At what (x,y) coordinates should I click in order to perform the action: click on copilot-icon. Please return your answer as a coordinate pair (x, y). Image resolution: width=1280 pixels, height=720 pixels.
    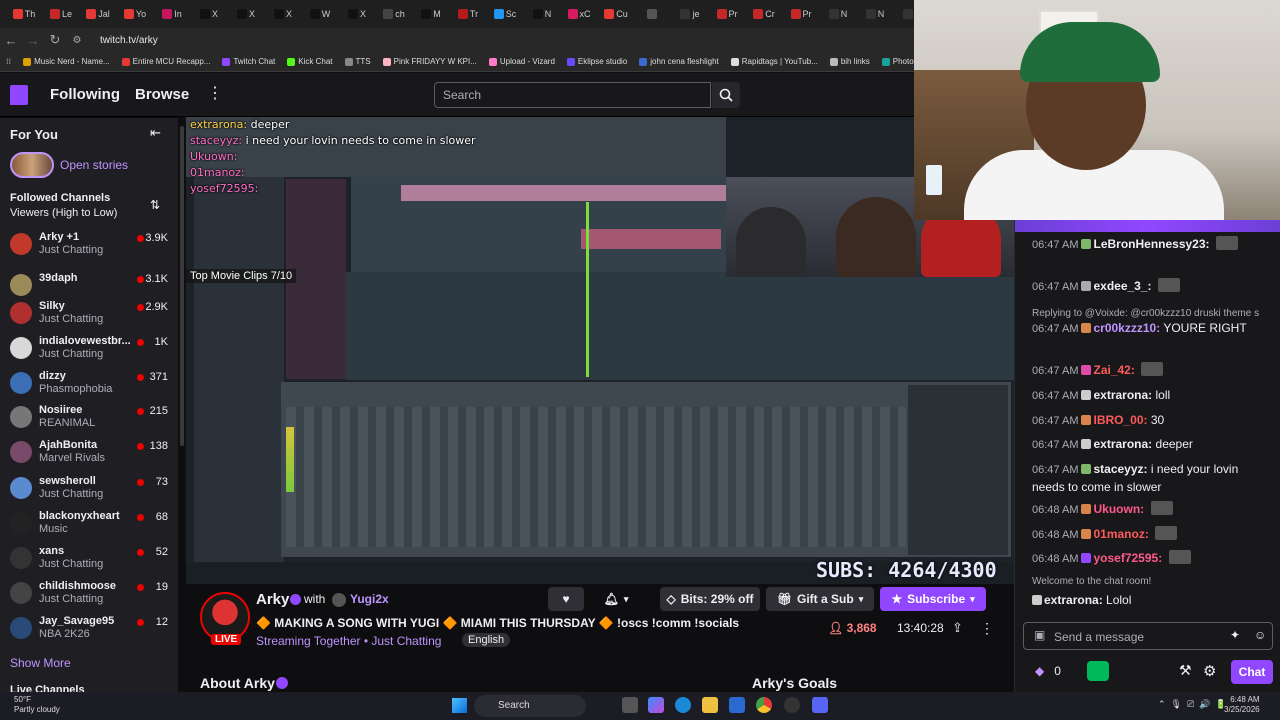
    Looking at the image, I should click on (656, 705).